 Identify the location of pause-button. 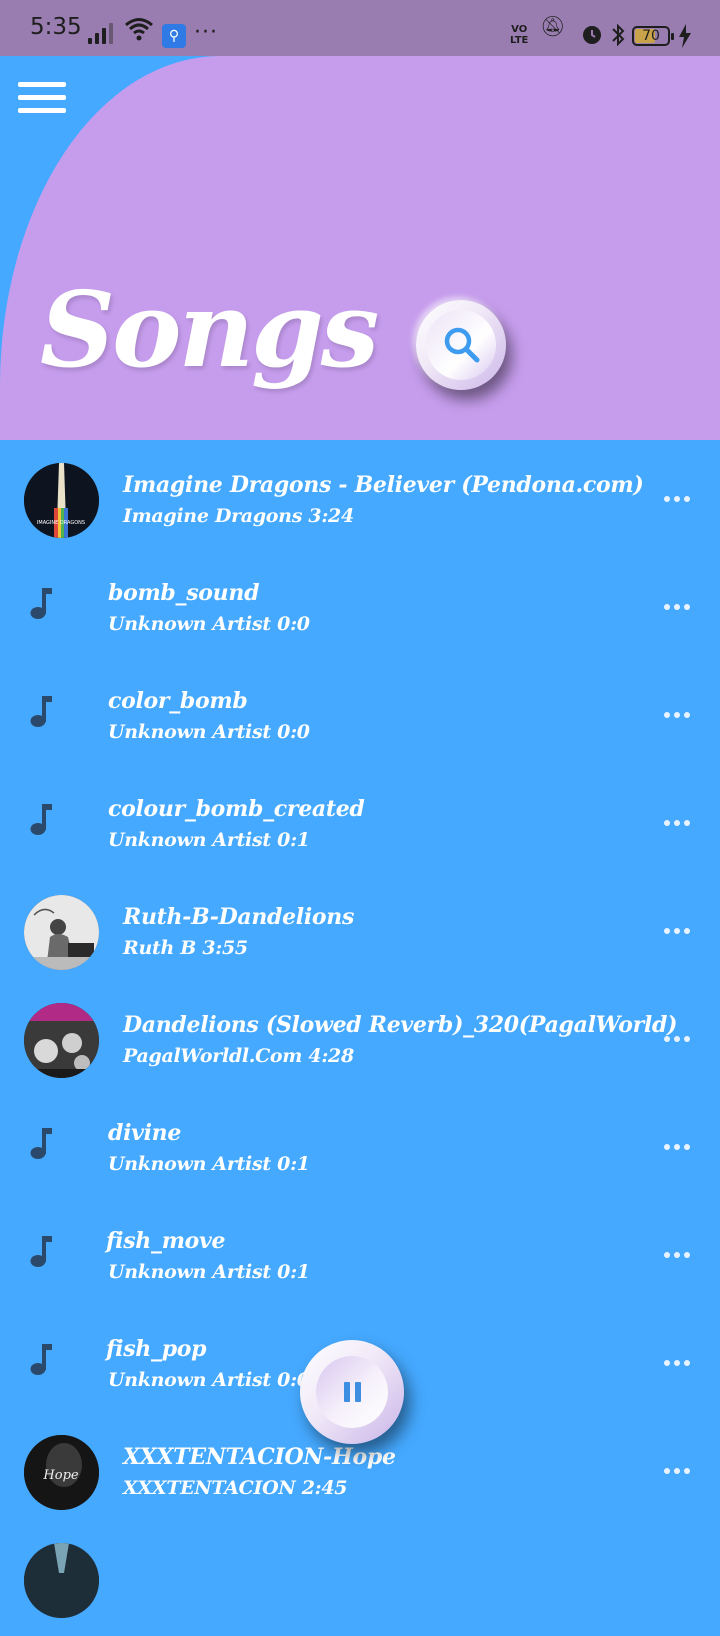
(352, 1392).